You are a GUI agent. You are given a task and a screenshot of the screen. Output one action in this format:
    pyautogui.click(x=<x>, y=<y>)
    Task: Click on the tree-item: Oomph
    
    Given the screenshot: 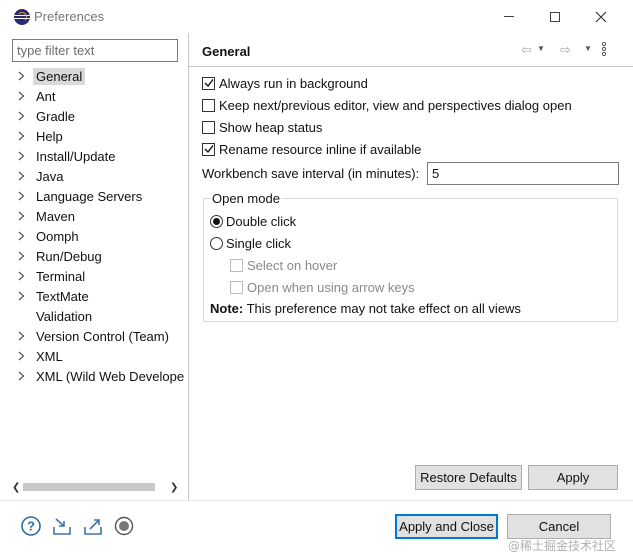 What is the action you would take?
    pyautogui.click(x=97, y=236)
    